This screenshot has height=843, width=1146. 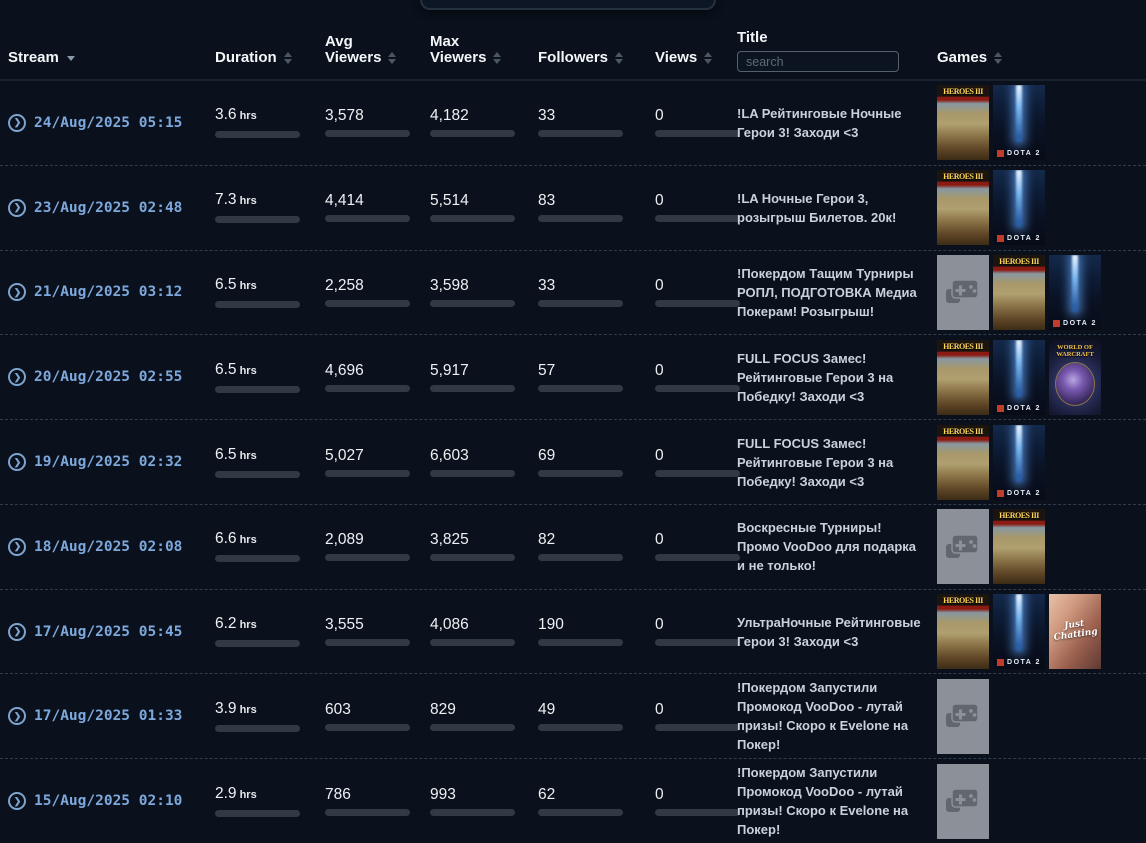 What do you see at coordinates (547, 116) in the screenshot?
I see `followers-value: 33` at bounding box center [547, 116].